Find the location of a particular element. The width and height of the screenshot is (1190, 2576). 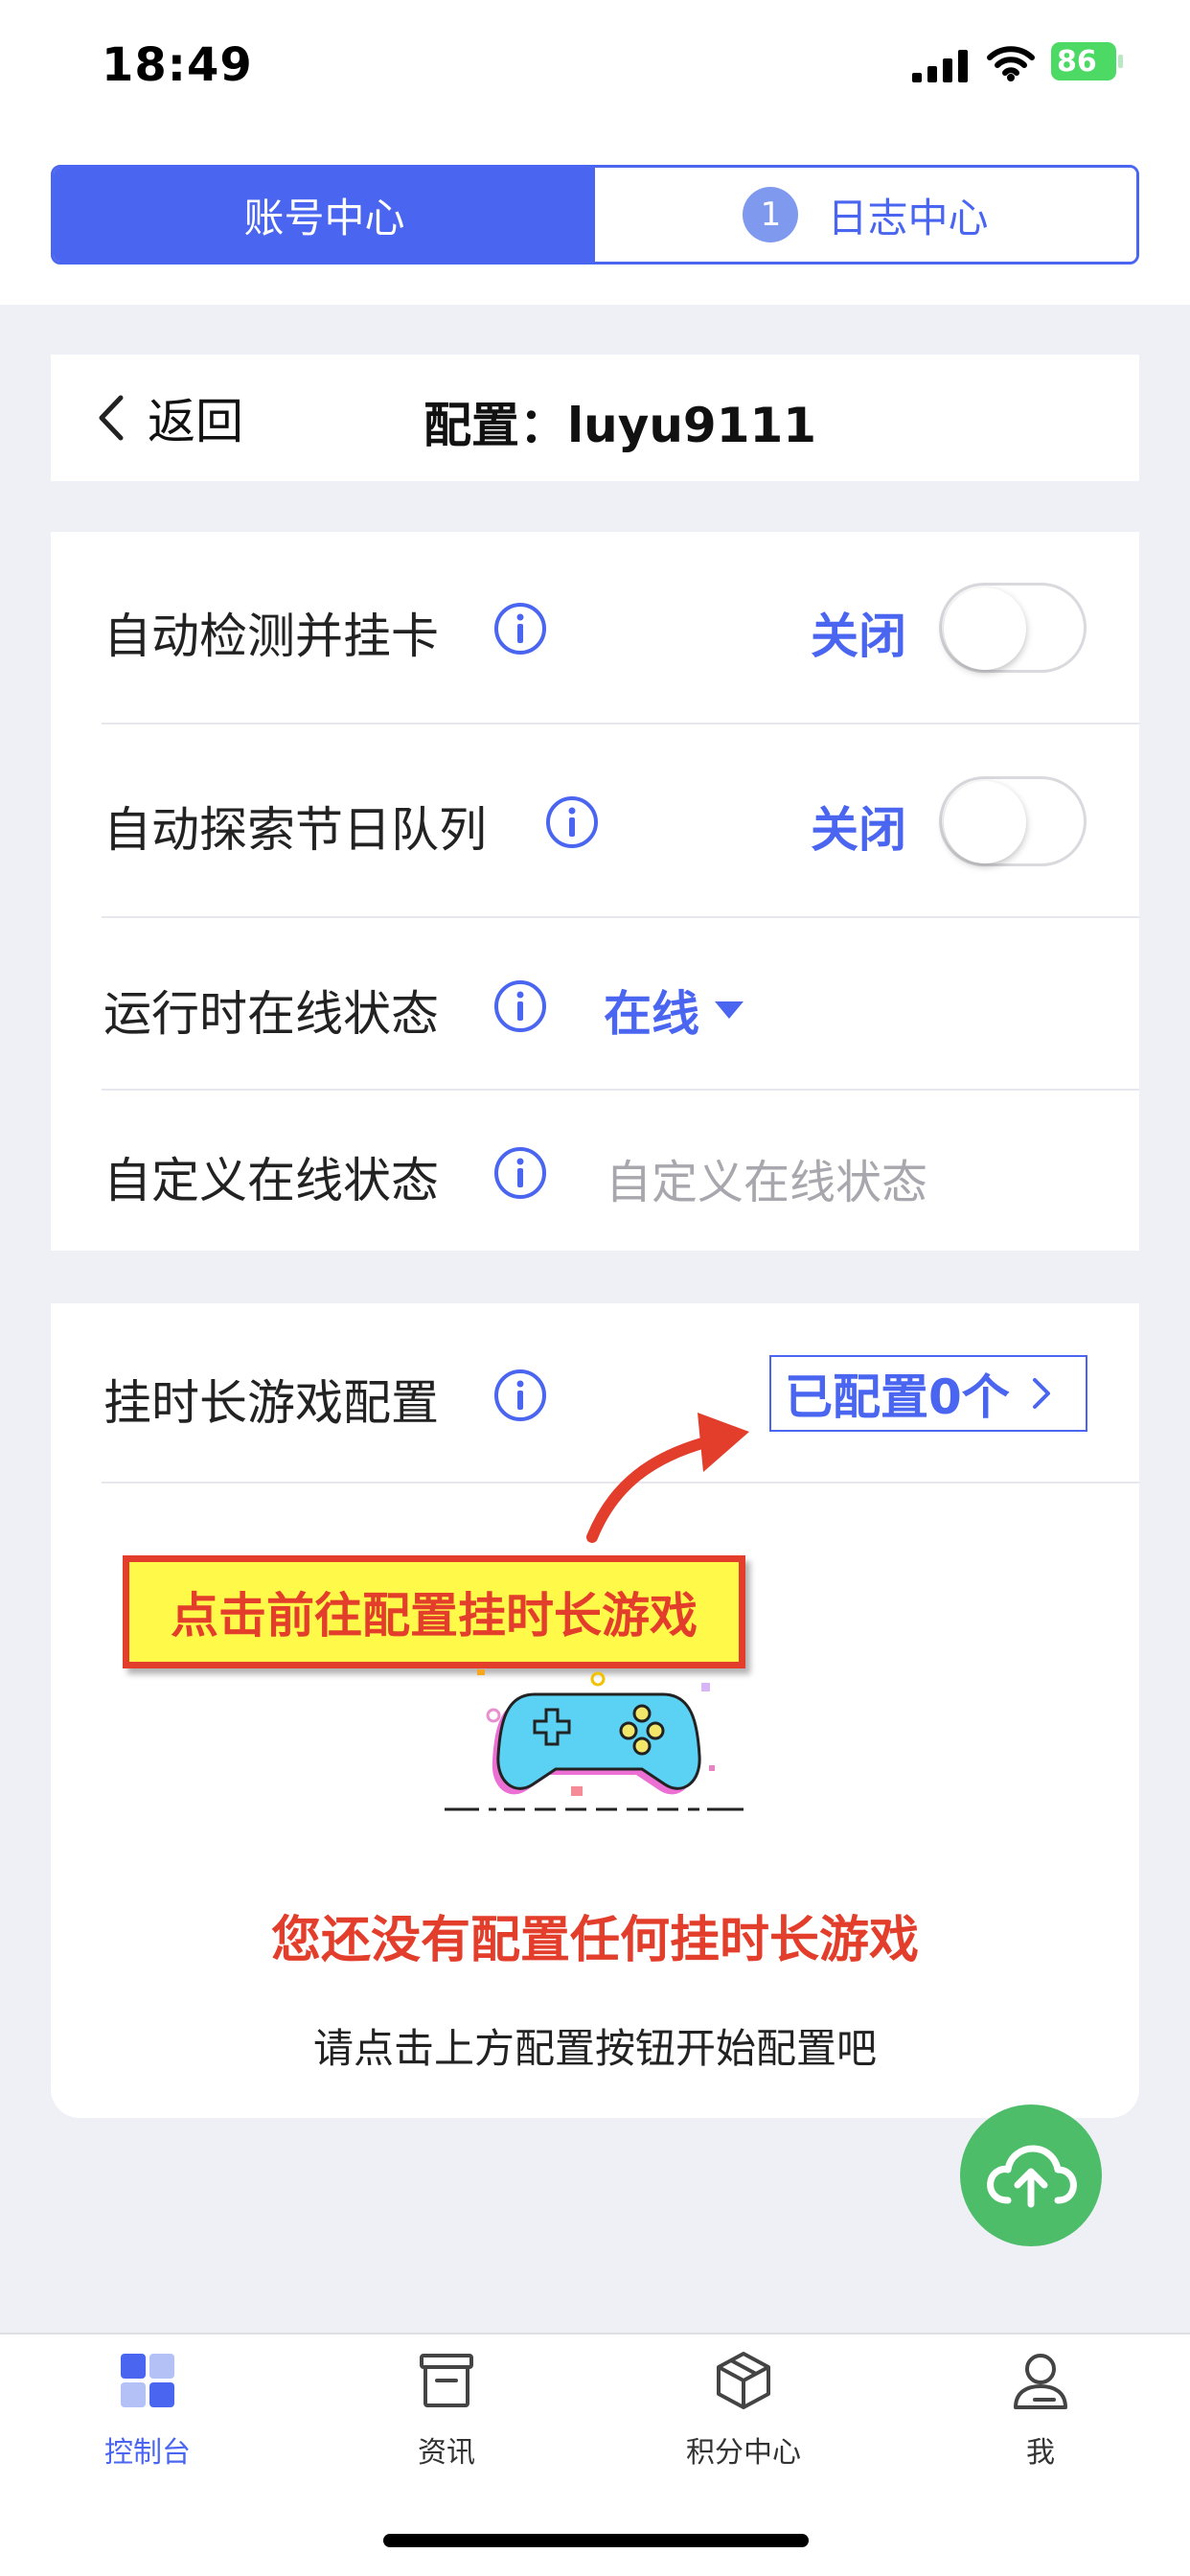

tab-news: 资讯 is located at coordinates (447, 2410).